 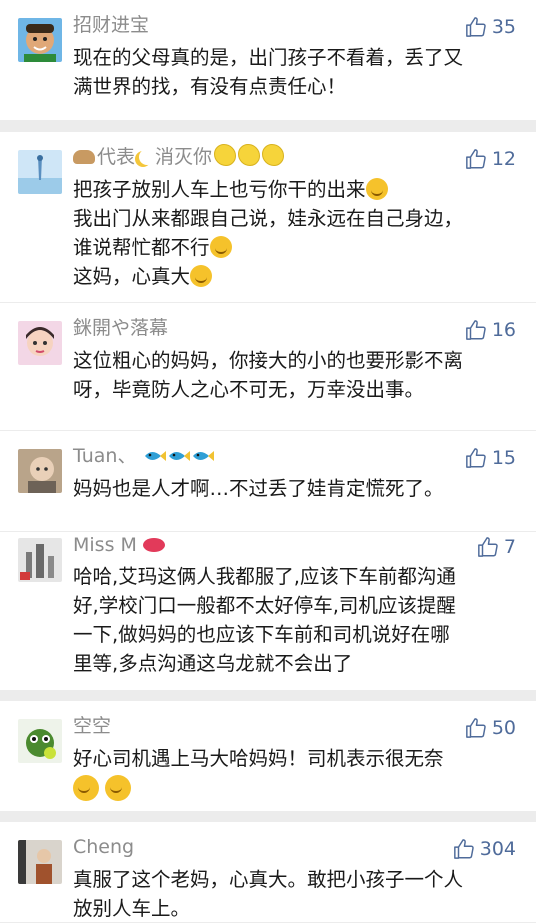 What do you see at coordinates (503, 330) in the screenshot?
I see `like-count: 16` at bounding box center [503, 330].